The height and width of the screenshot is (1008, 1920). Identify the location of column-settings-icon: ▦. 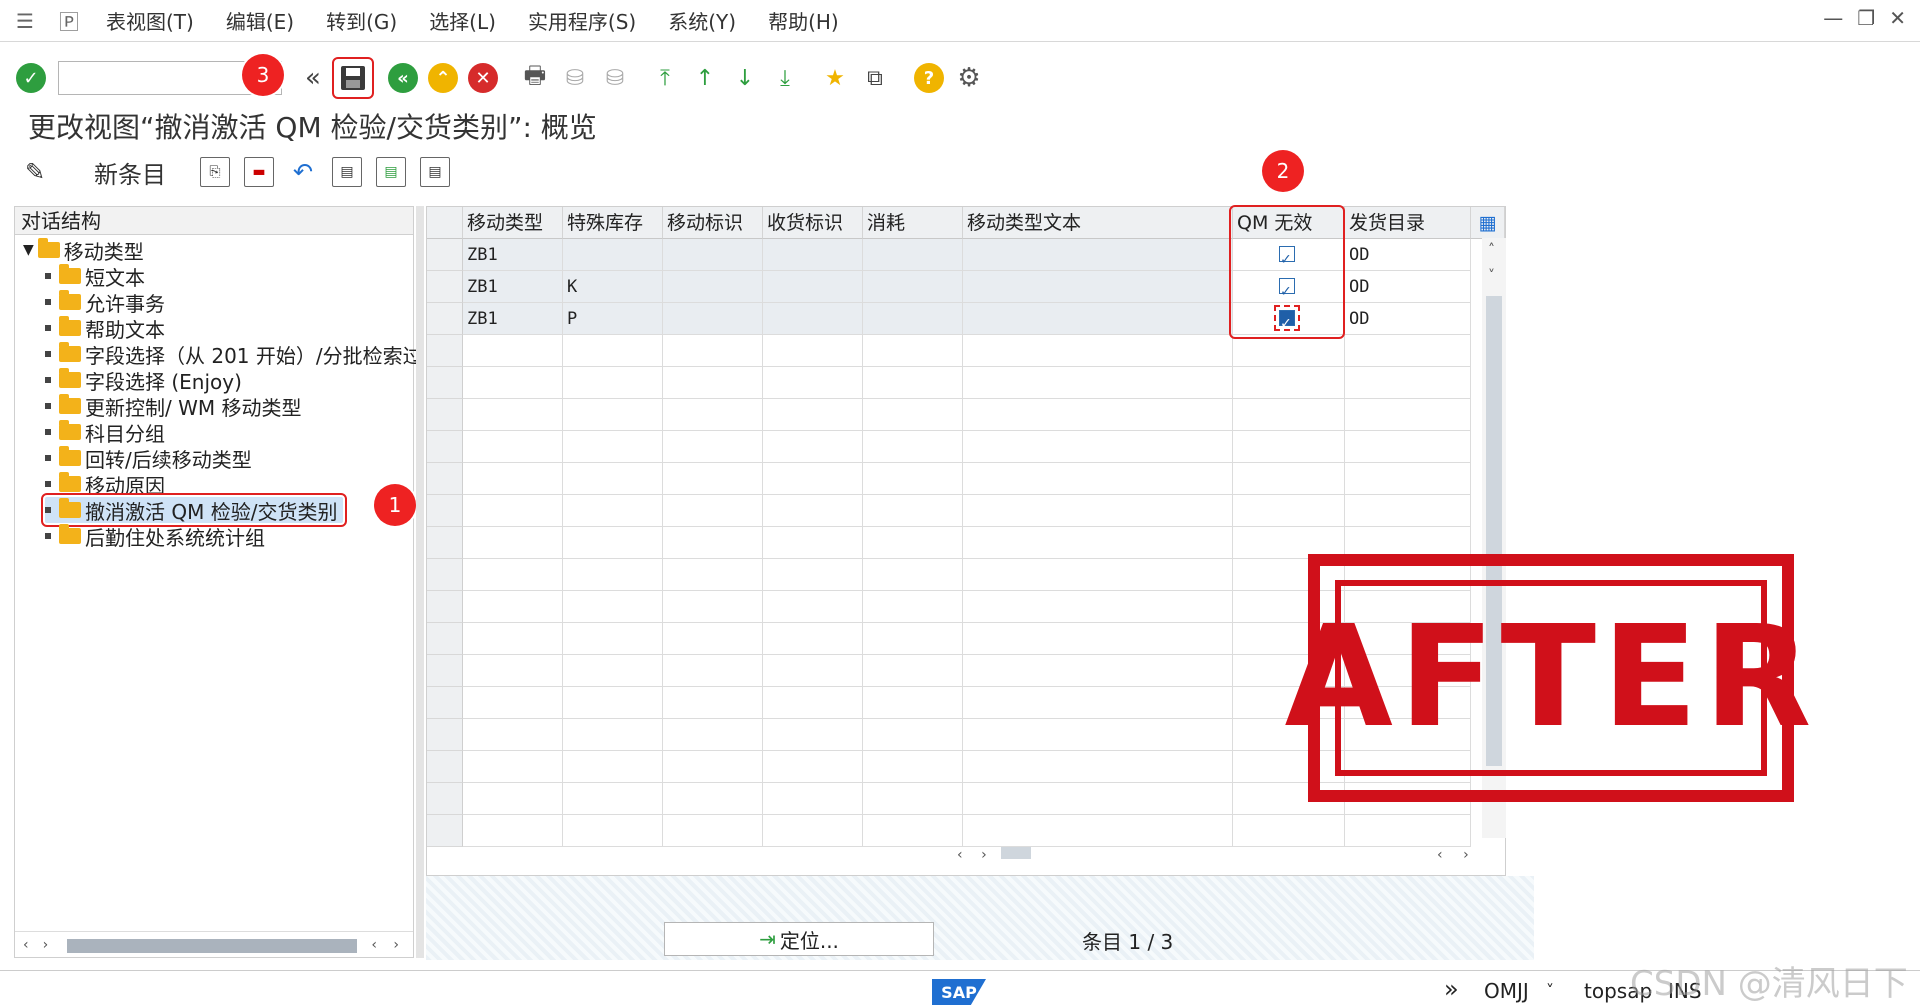
(1488, 223).